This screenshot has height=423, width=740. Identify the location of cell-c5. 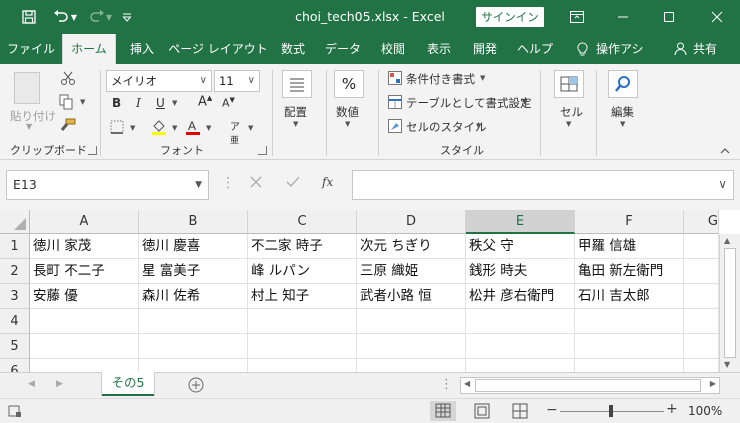
(302, 346).